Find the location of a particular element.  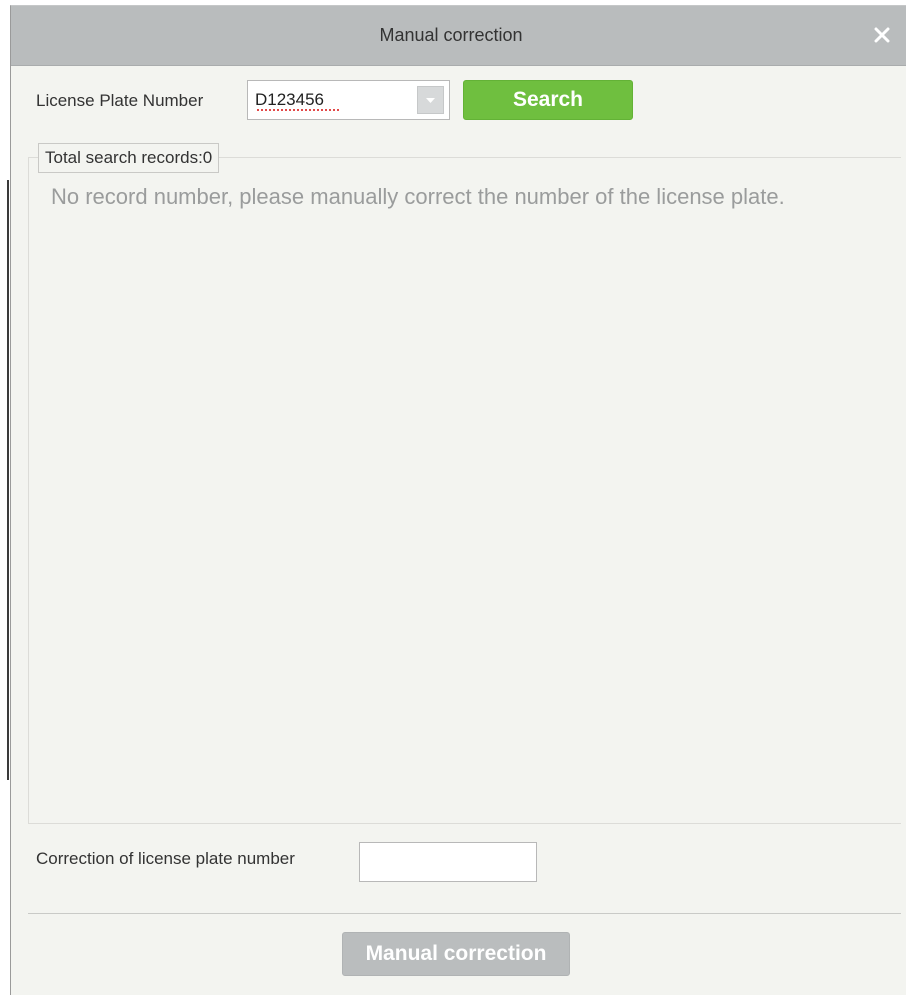

search-records-count: Total search records:0 is located at coordinates (129, 158).